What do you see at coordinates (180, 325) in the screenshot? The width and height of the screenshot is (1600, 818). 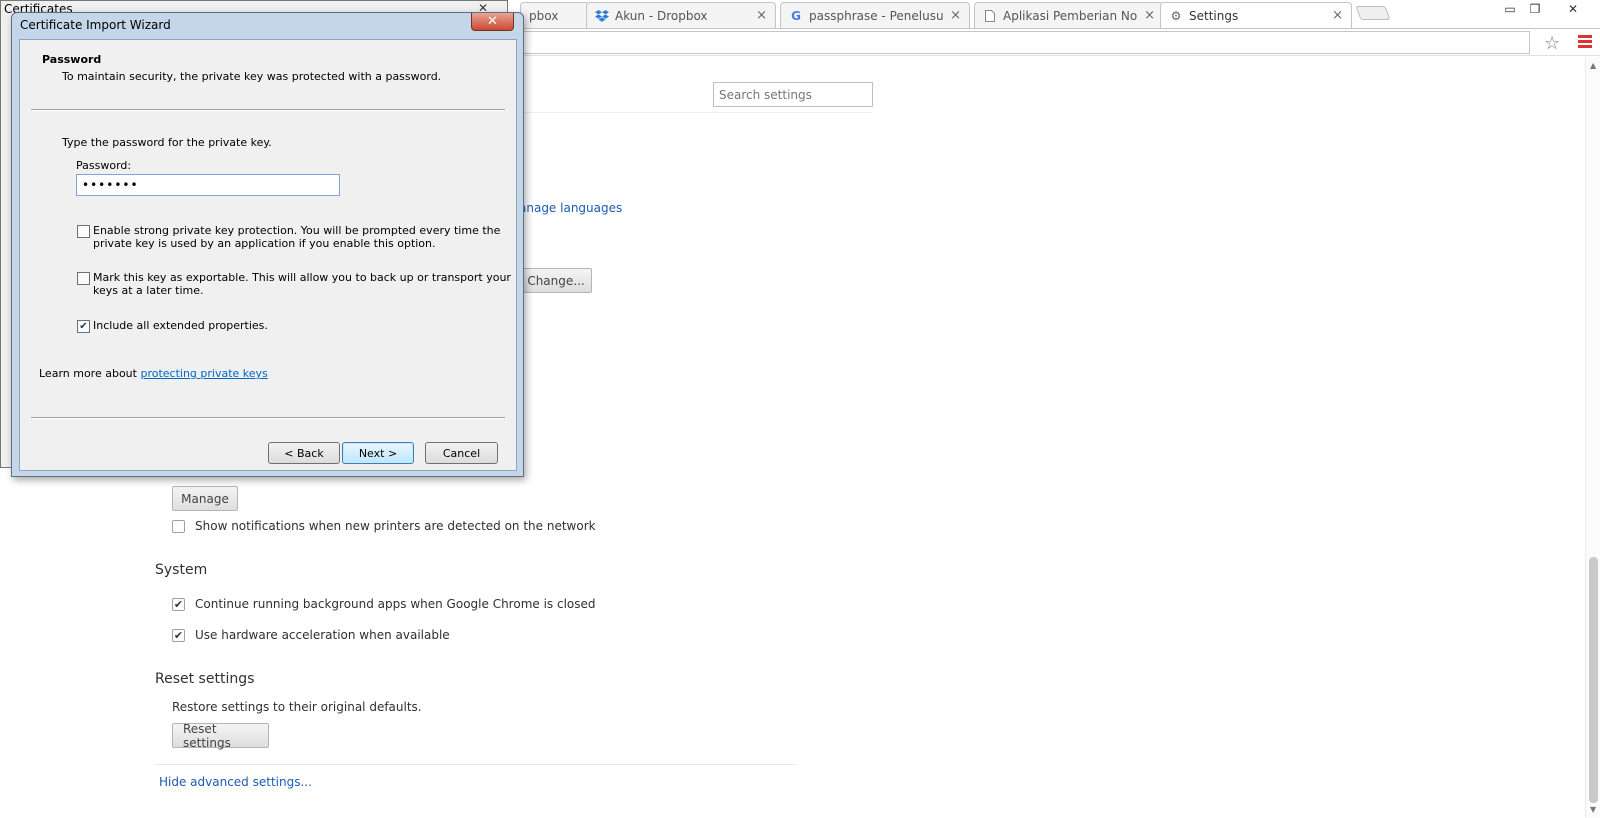 I see `extended-properties-label: Include all extended properties.` at bounding box center [180, 325].